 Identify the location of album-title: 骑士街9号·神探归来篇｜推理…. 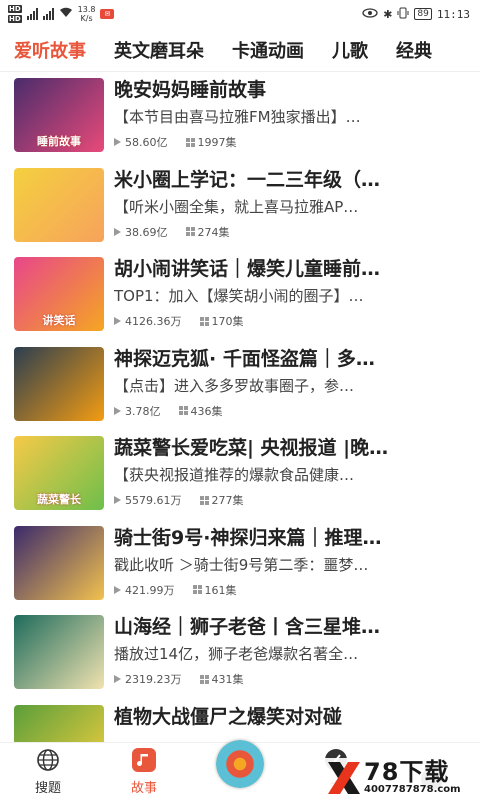
(290, 538).